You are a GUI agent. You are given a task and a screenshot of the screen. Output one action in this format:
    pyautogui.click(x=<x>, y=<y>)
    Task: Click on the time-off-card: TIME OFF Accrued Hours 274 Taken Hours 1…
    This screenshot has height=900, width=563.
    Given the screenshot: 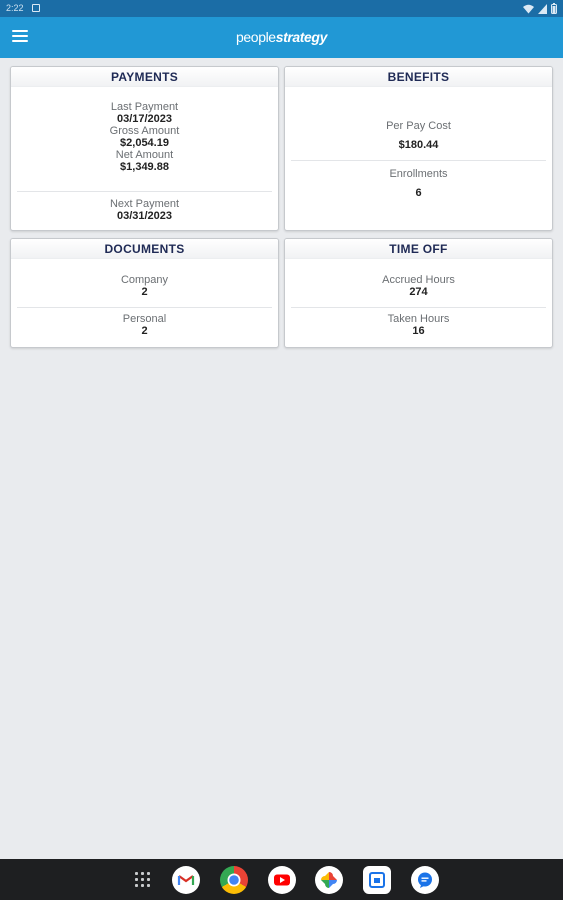 What is the action you would take?
    pyautogui.click(x=418, y=293)
    